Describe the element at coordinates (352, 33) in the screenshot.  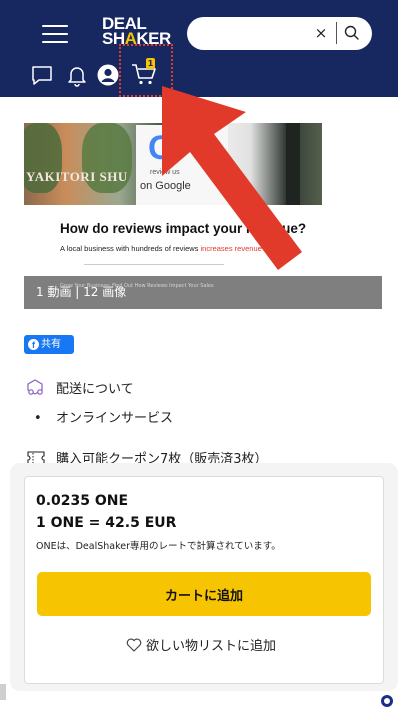
I see `search-icon` at that location.